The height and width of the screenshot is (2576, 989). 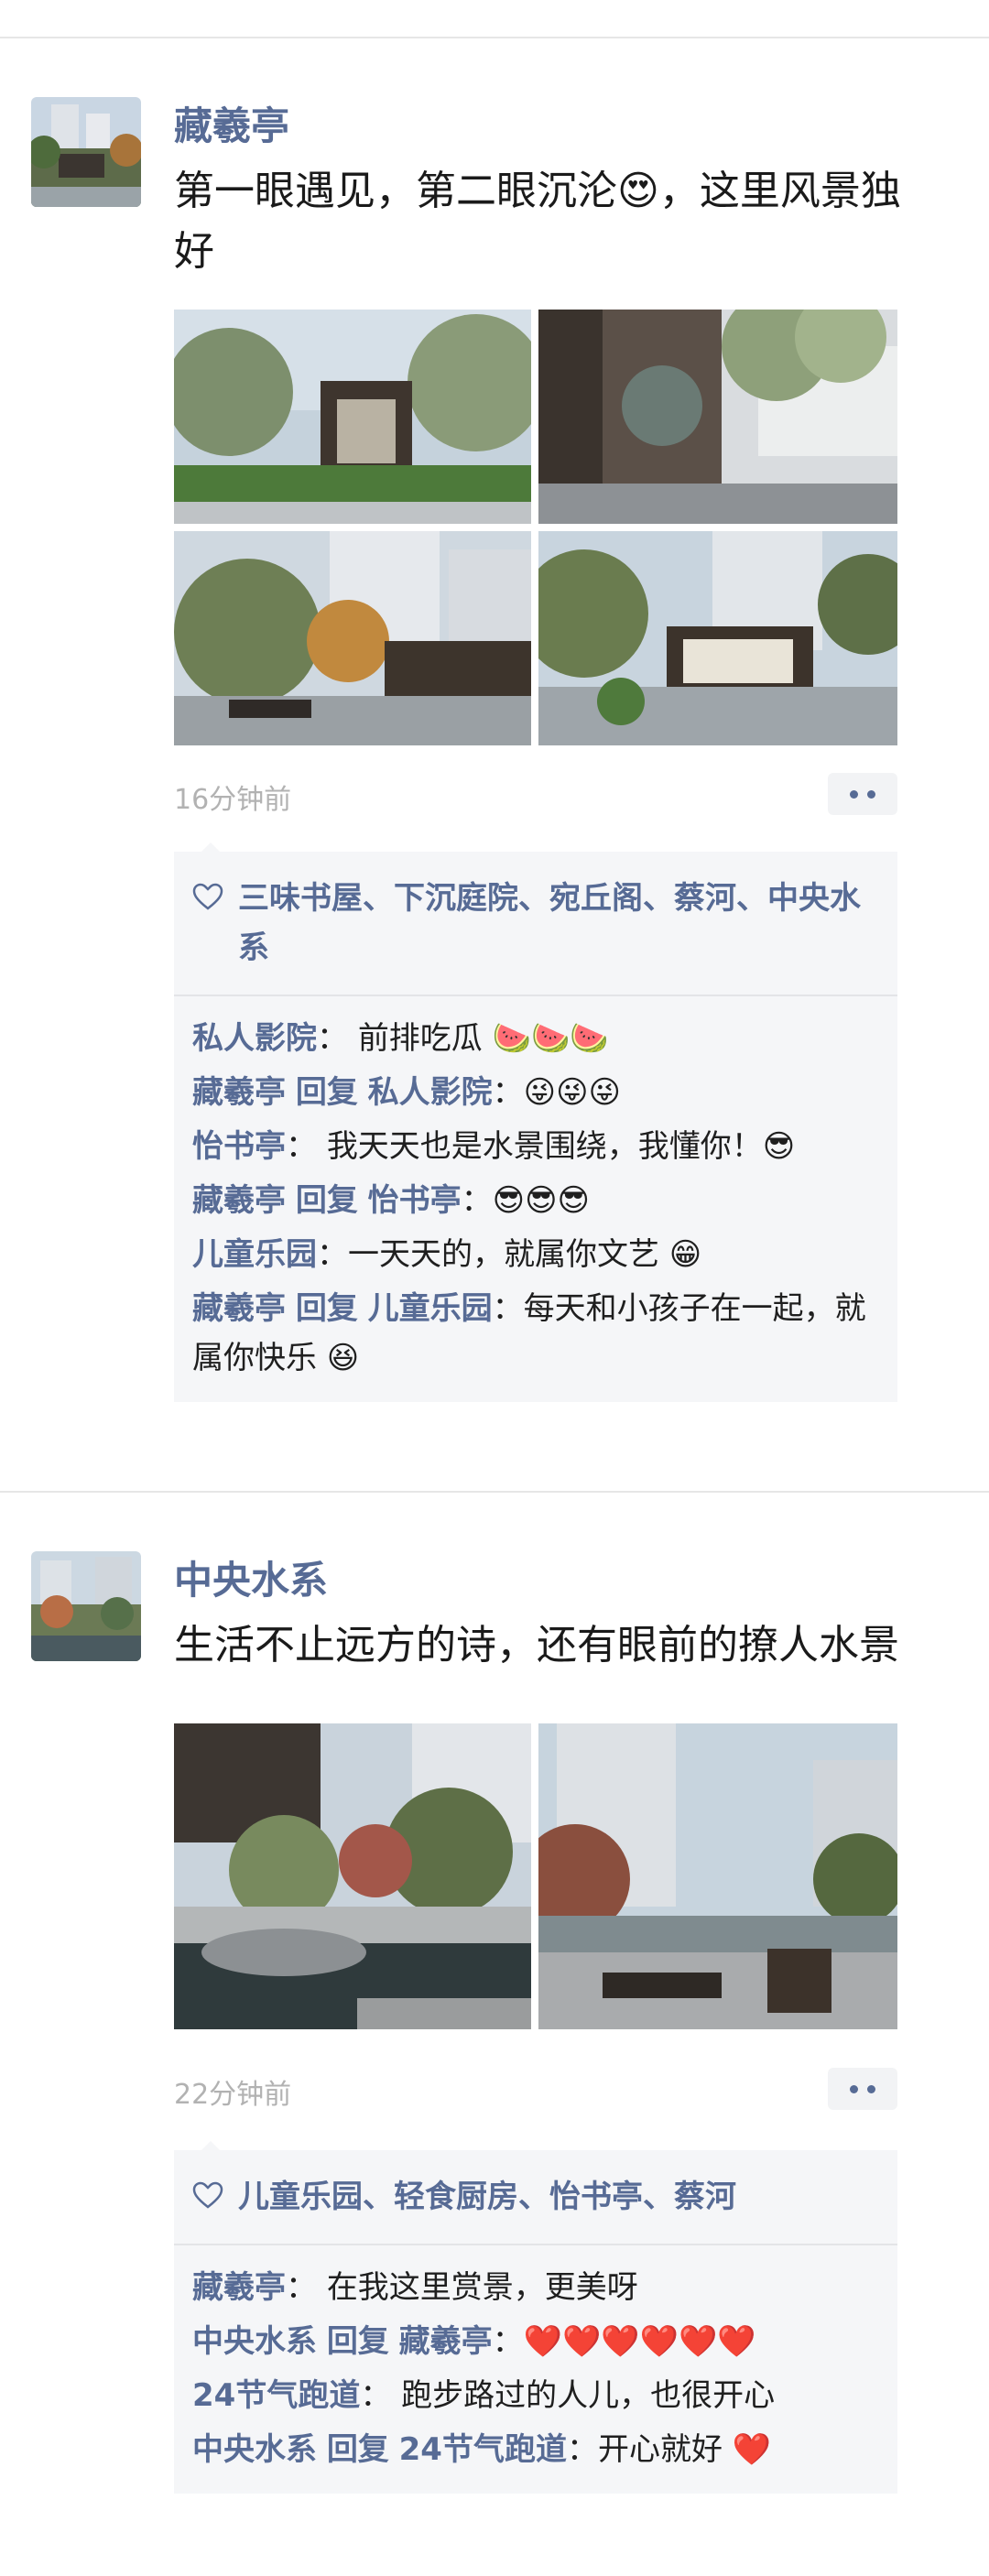 I want to click on like-names: 三味书屋、下沉庭院、宛丘阁、蔡河、中央水系, so click(x=549, y=923).